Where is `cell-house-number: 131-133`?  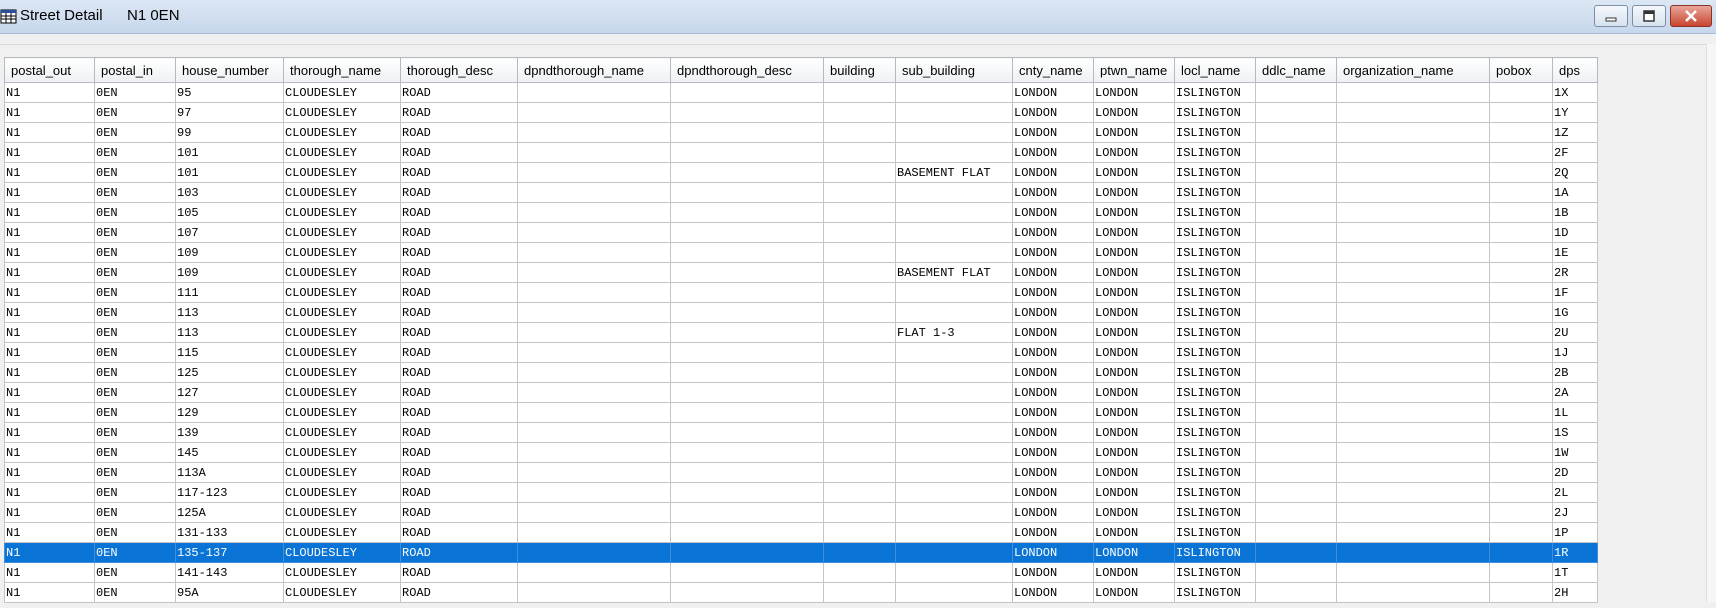 cell-house-number: 131-133 is located at coordinates (229, 532).